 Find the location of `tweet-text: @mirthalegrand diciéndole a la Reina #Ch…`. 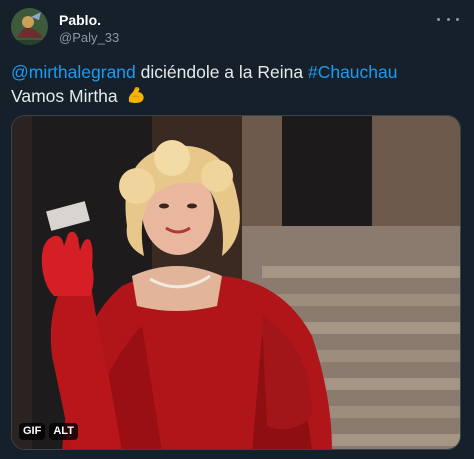

tweet-text: @mirthalegrand diciéndole a la Reina #Ch… is located at coordinates (237, 85).